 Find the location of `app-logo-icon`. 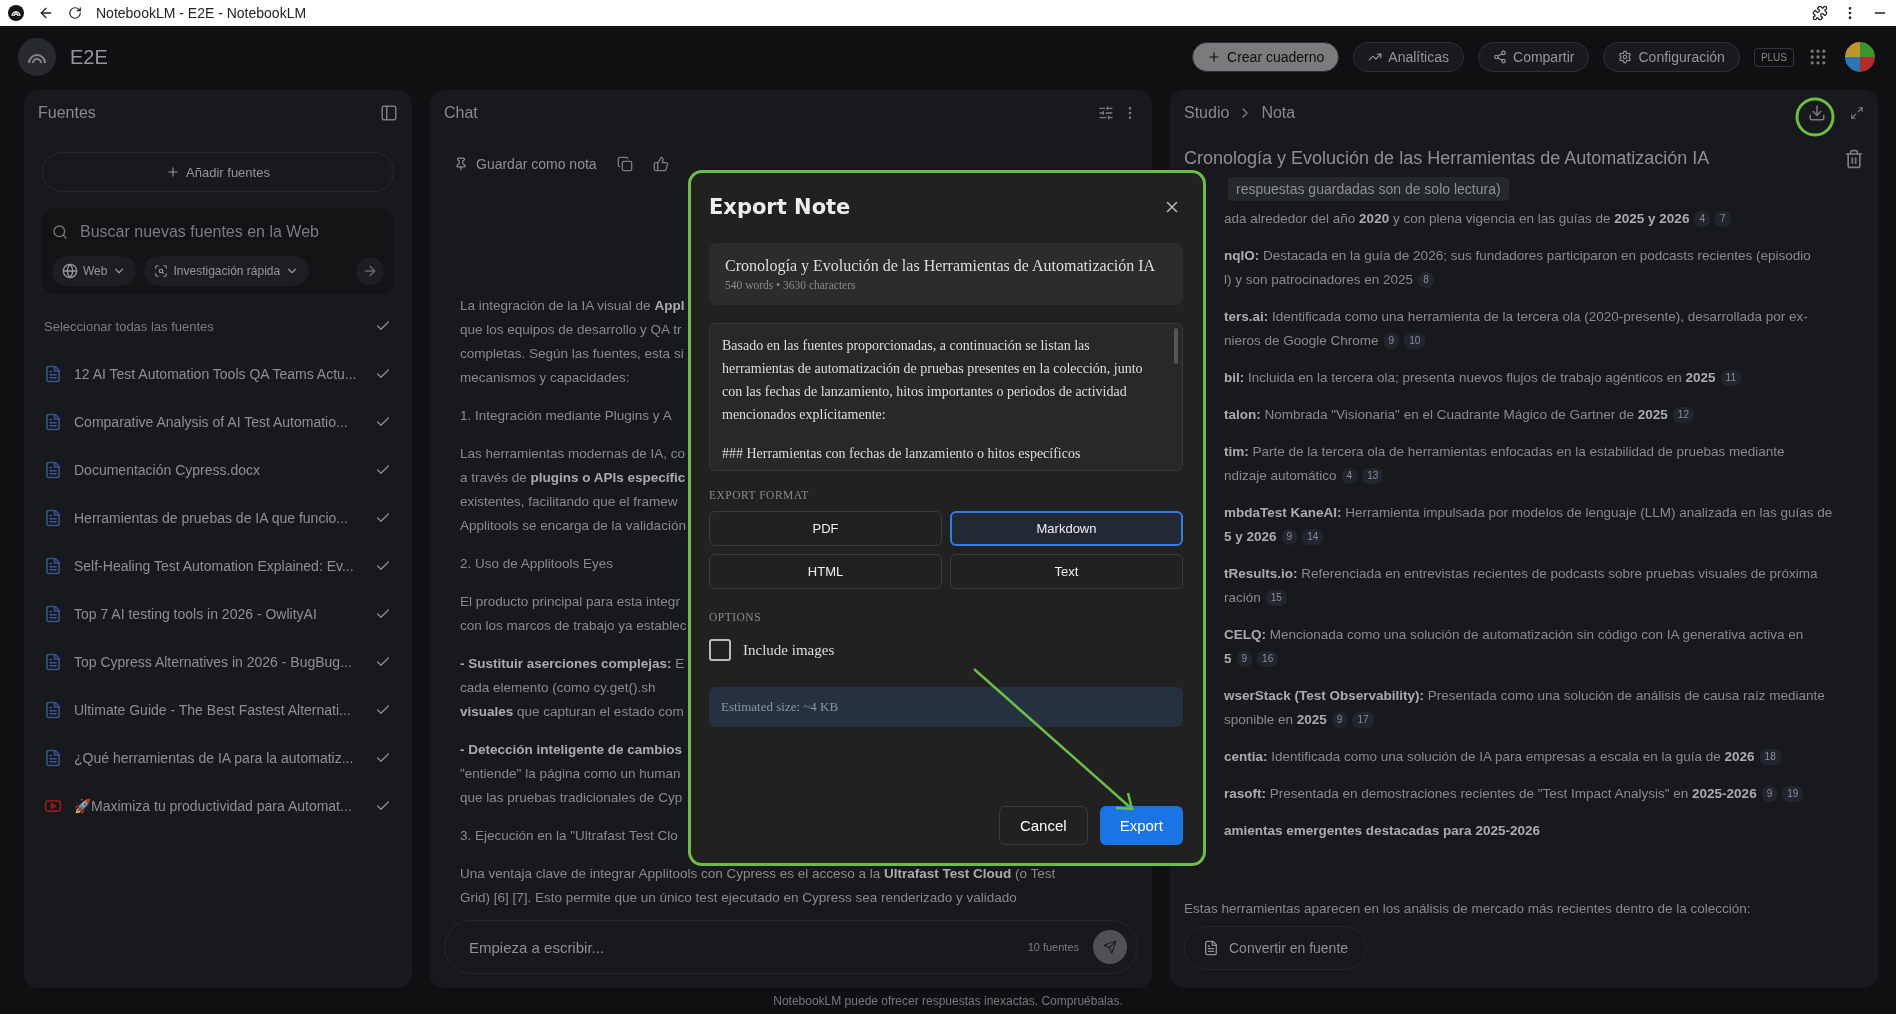

app-logo-icon is located at coordinates (16, 13).